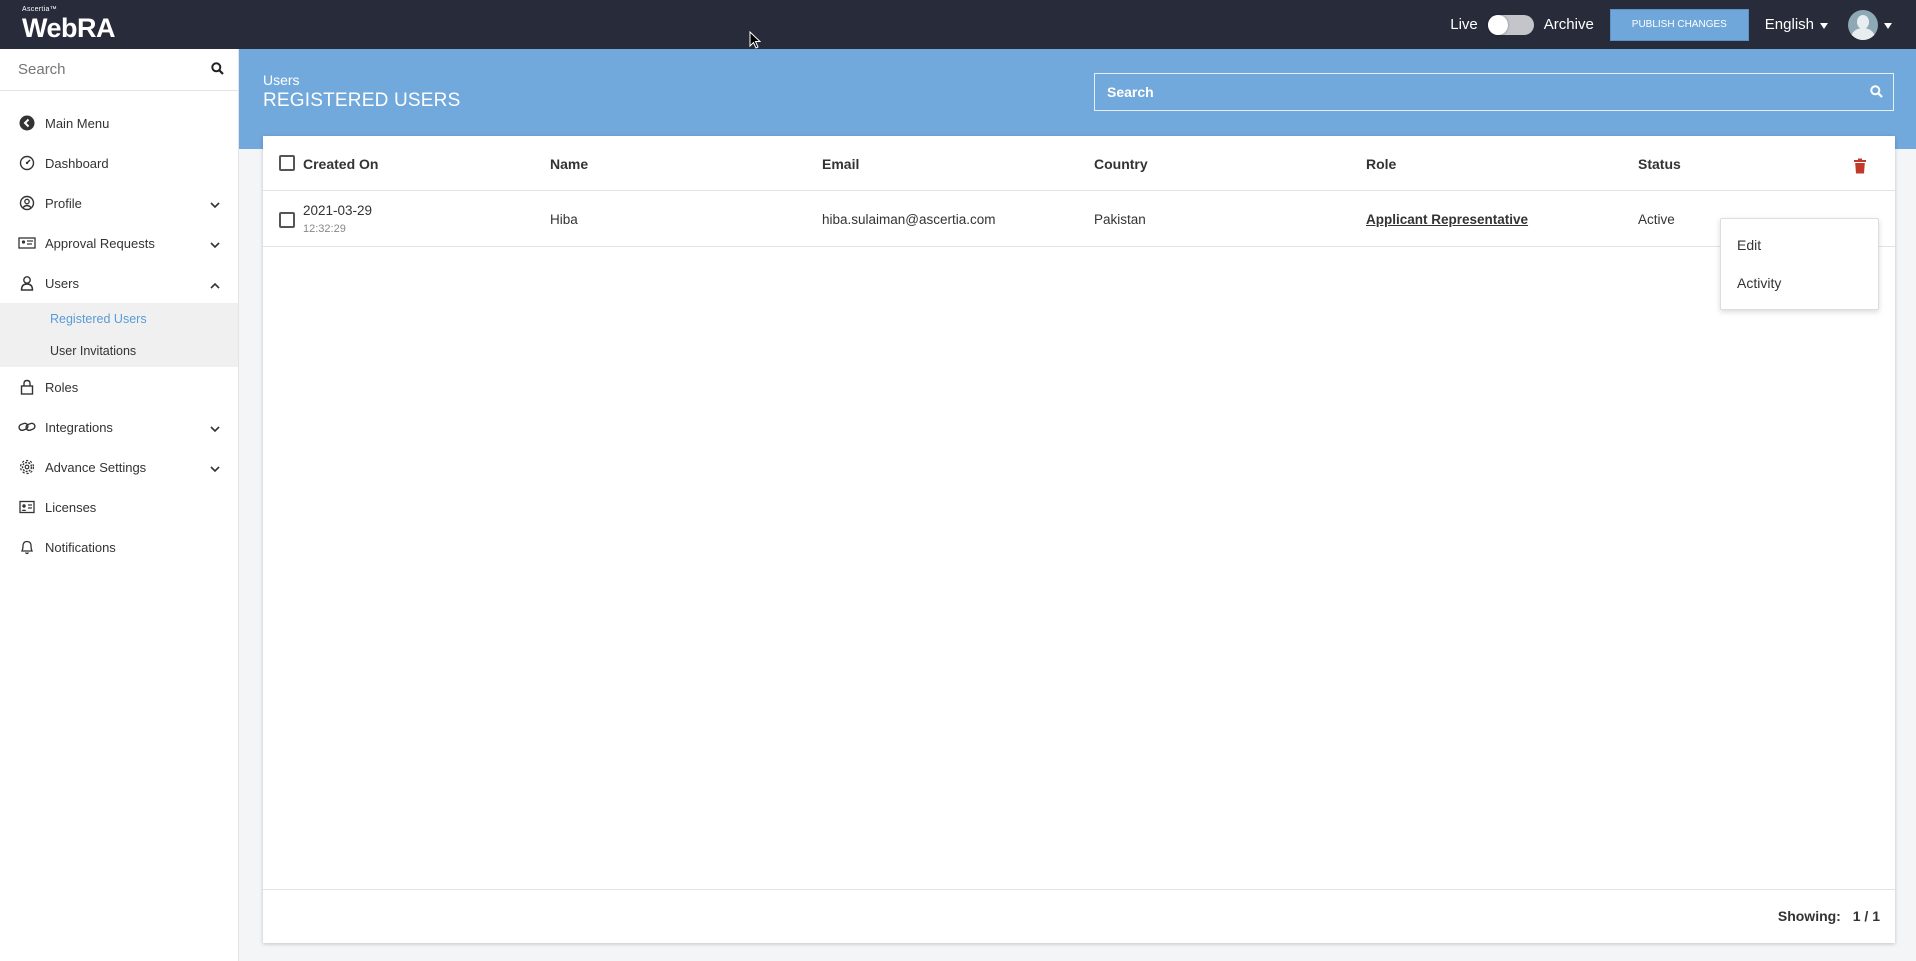  I want to click on user-menu, so click(1870, 24).